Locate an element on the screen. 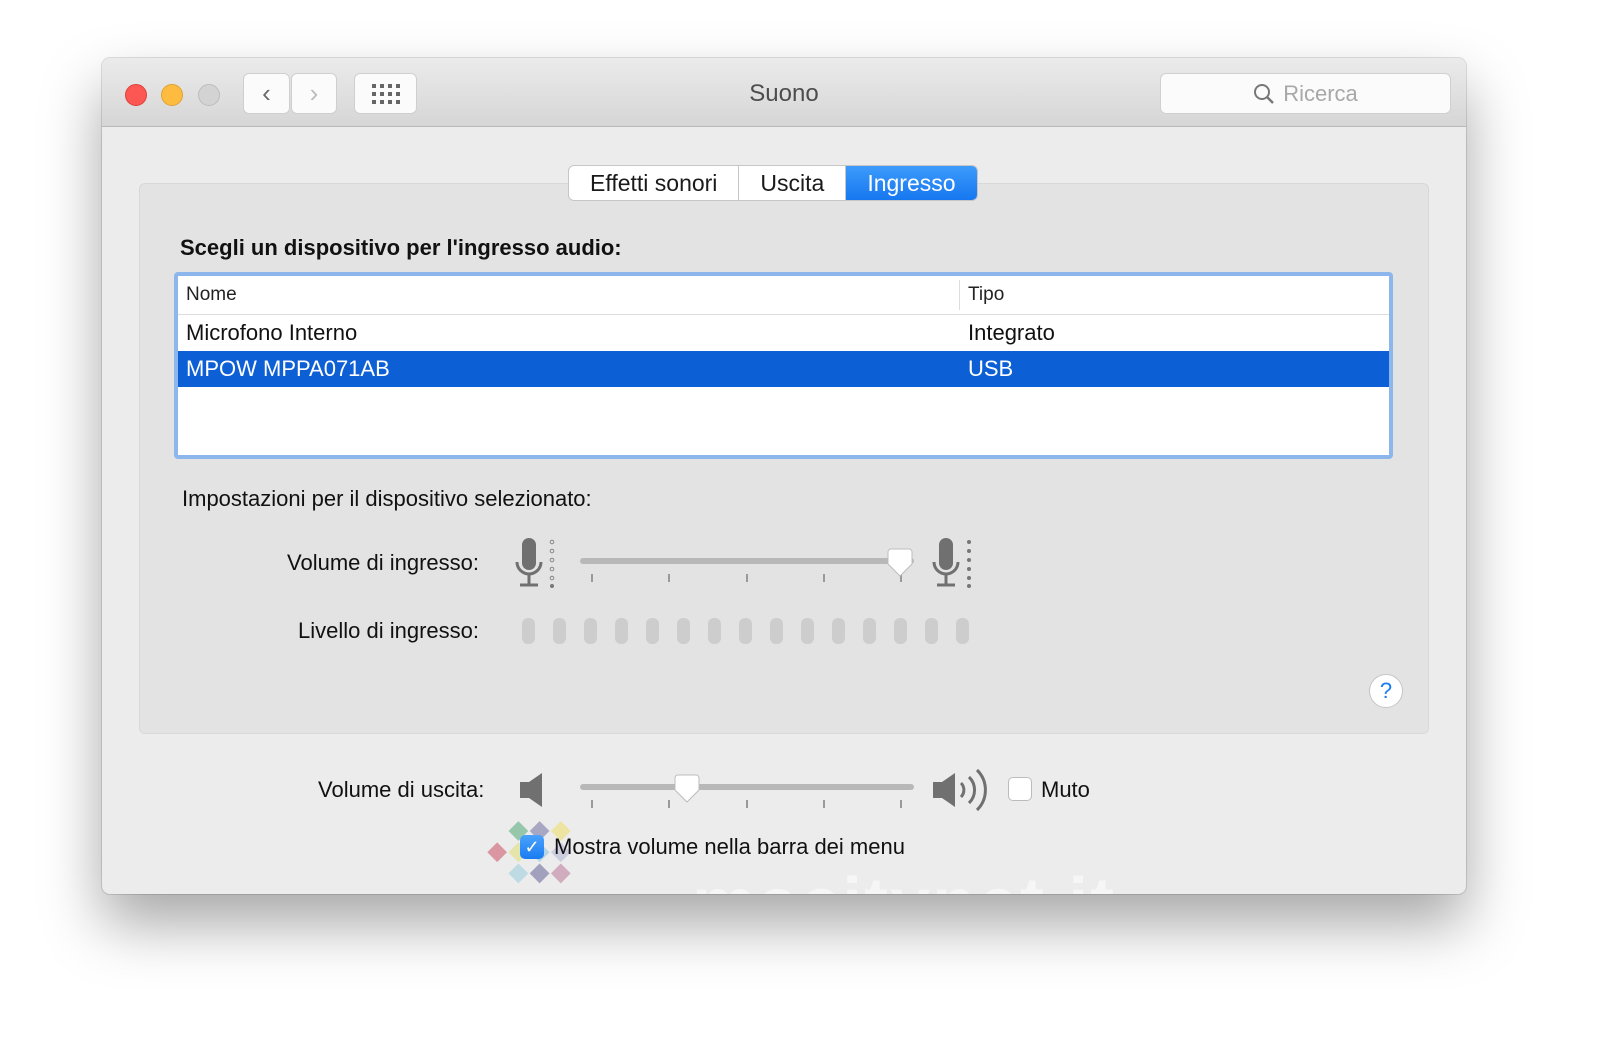  input-volume-label: Volume di ingresso: is located at coordinates (383, 562).